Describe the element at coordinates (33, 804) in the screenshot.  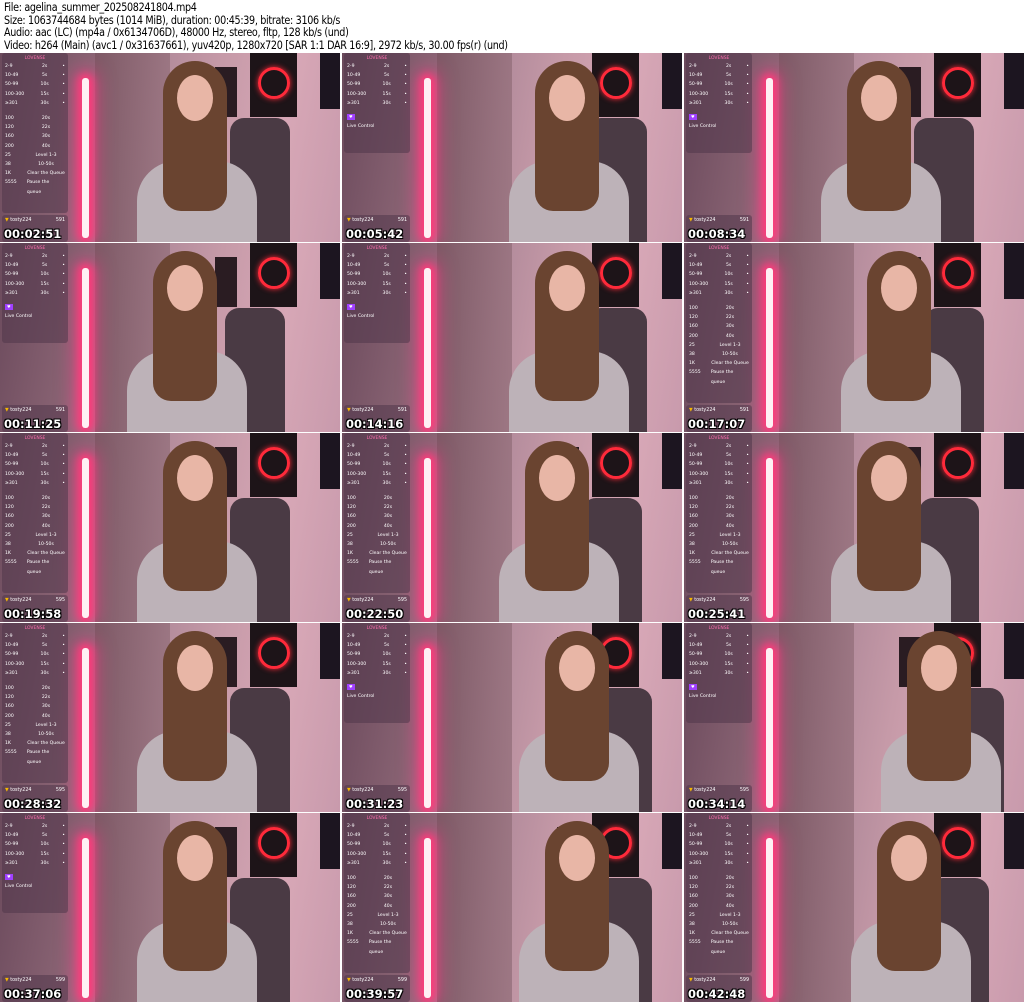
I see `timestamp: 00:28:32` at that location.